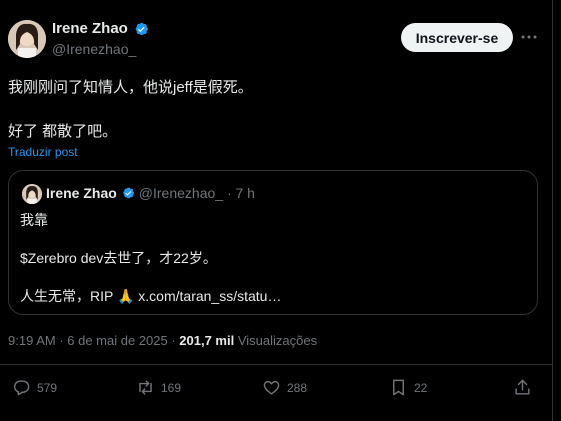 The height and width of the screenshot is (421, 561). I want to click on reply-button: 579, so click(34, 387).